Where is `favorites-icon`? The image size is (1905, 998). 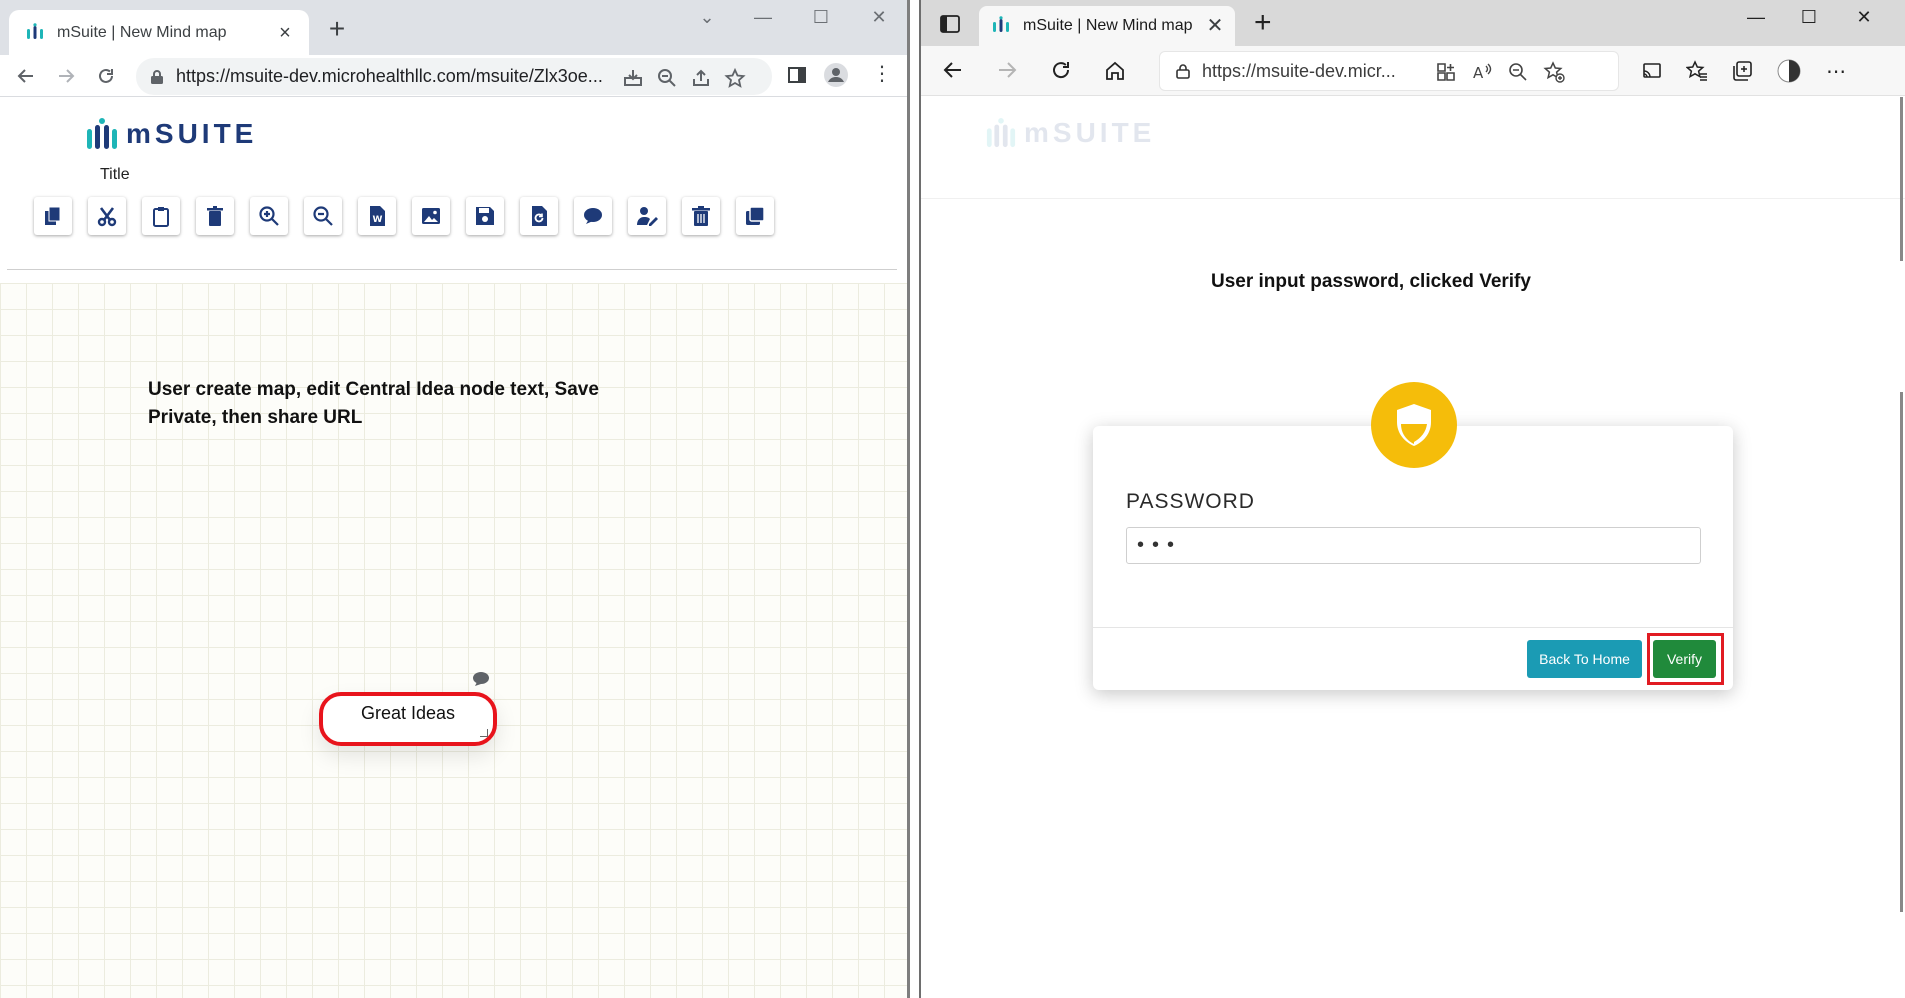 favorites-icon is located at coordinates (1697, 71).